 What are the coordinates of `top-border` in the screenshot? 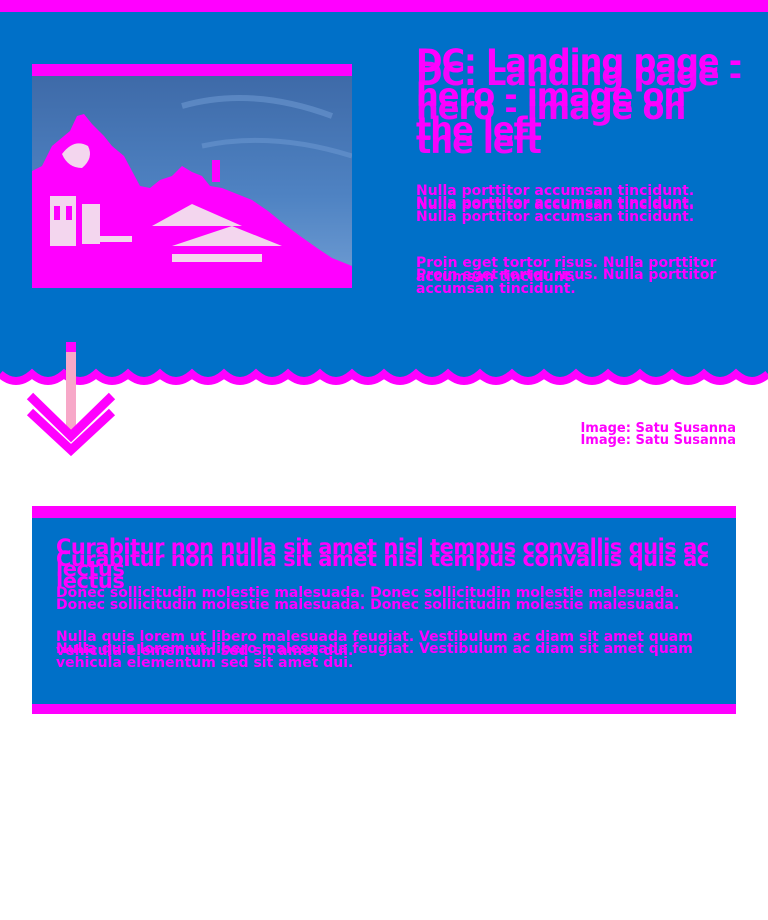 It's located at (384, 6).